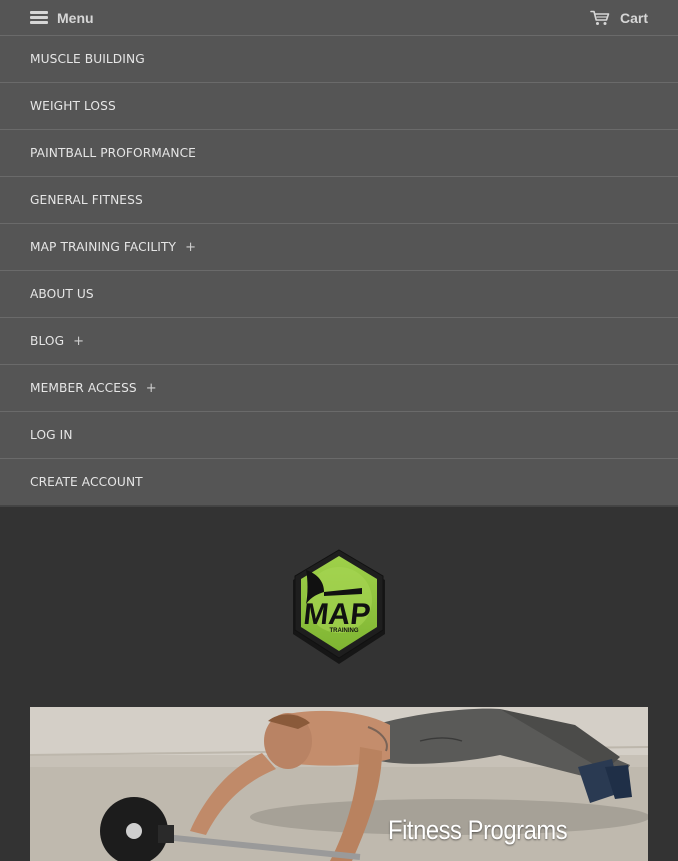 This screenshot has width=678, height=861. I want to click on logo-subtext: TRAINING, so click(344, 631).